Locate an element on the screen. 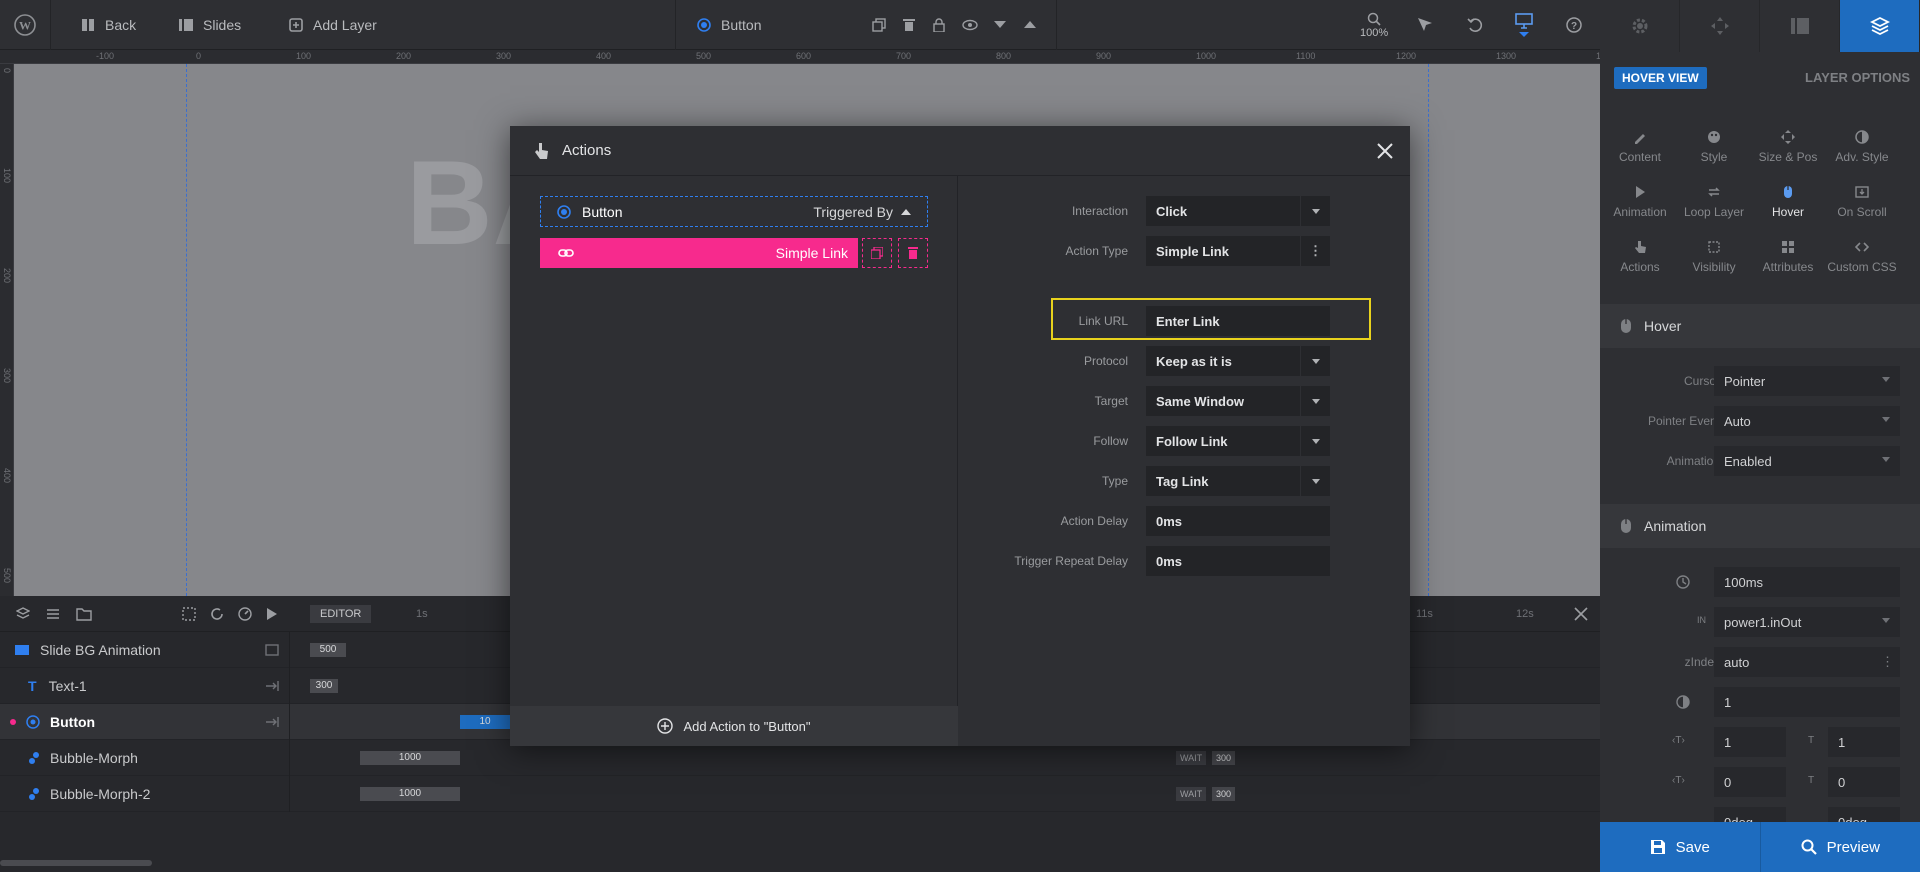 The height and width of the screenshot is (872, 1920). play-icon is located at coordinates (272, 614).